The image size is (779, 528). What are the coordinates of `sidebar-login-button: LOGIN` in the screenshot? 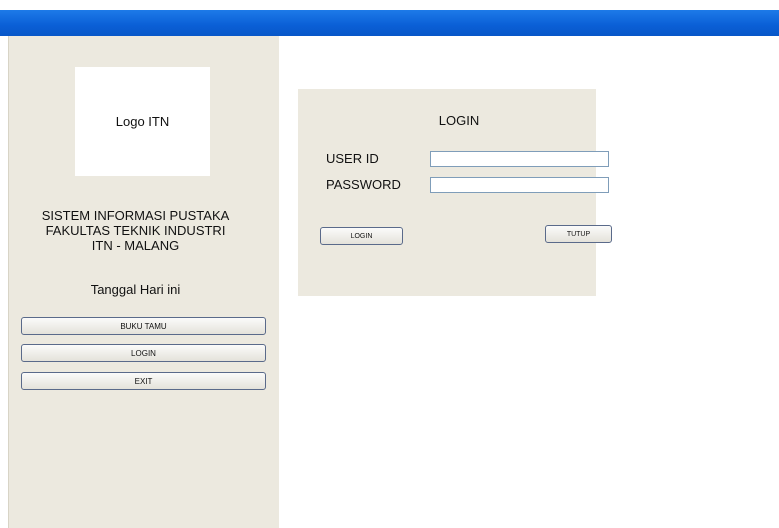 It's located at (143, 353).